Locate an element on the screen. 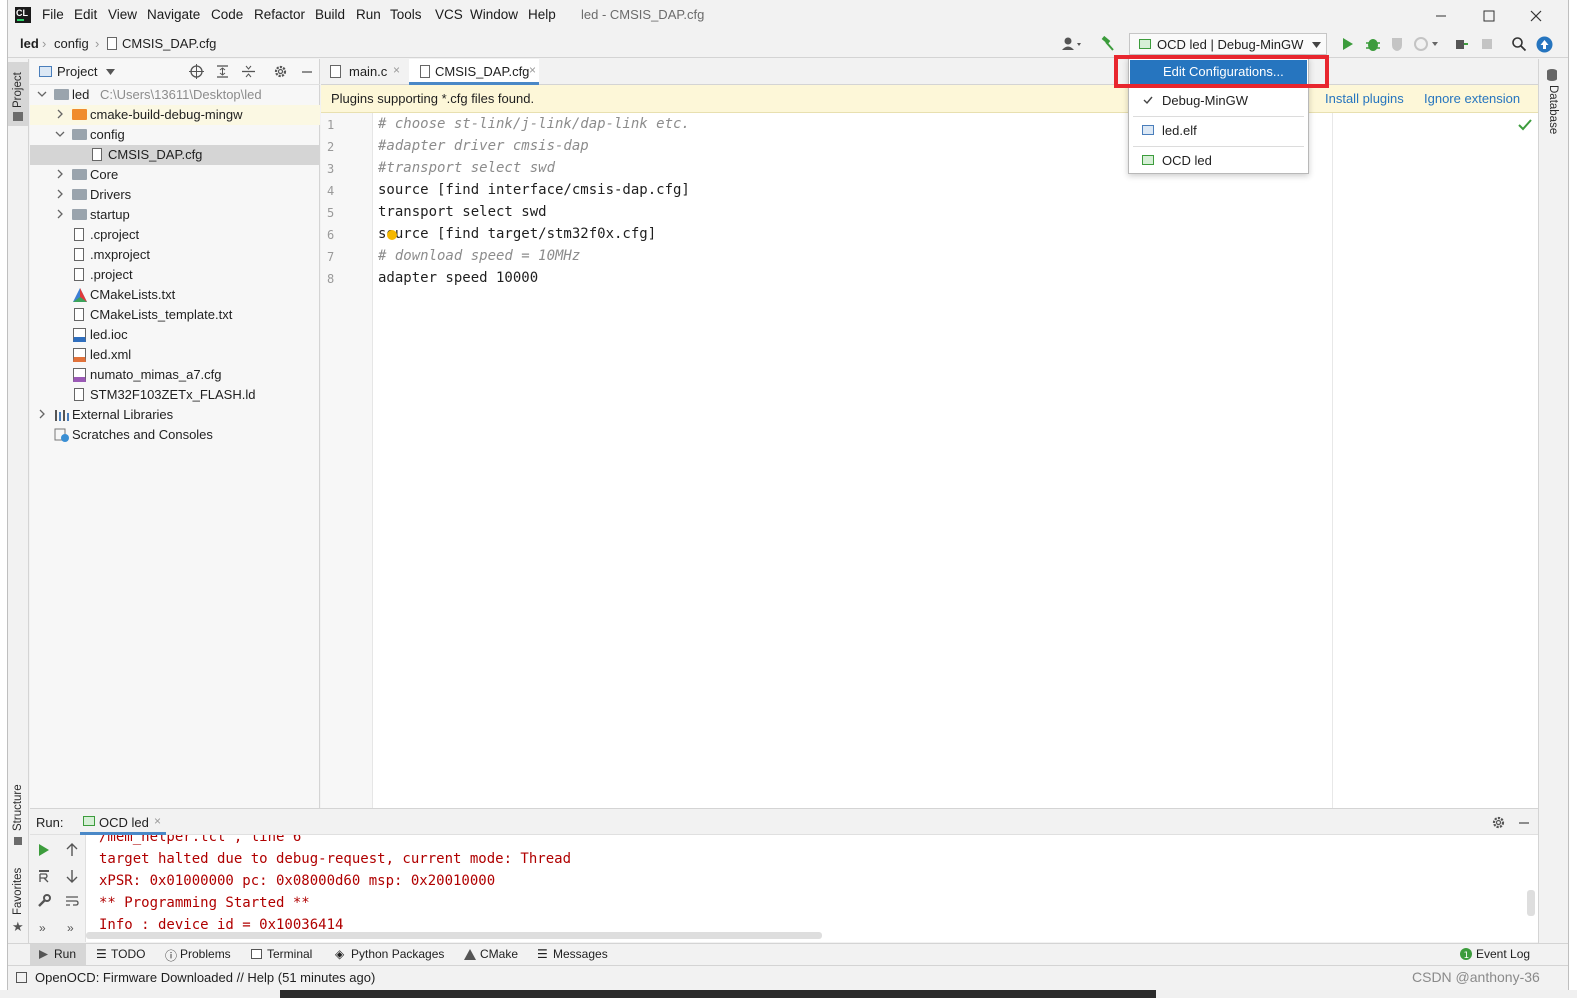  tab-main-c: main.c × is located at coordinates (365, 72).